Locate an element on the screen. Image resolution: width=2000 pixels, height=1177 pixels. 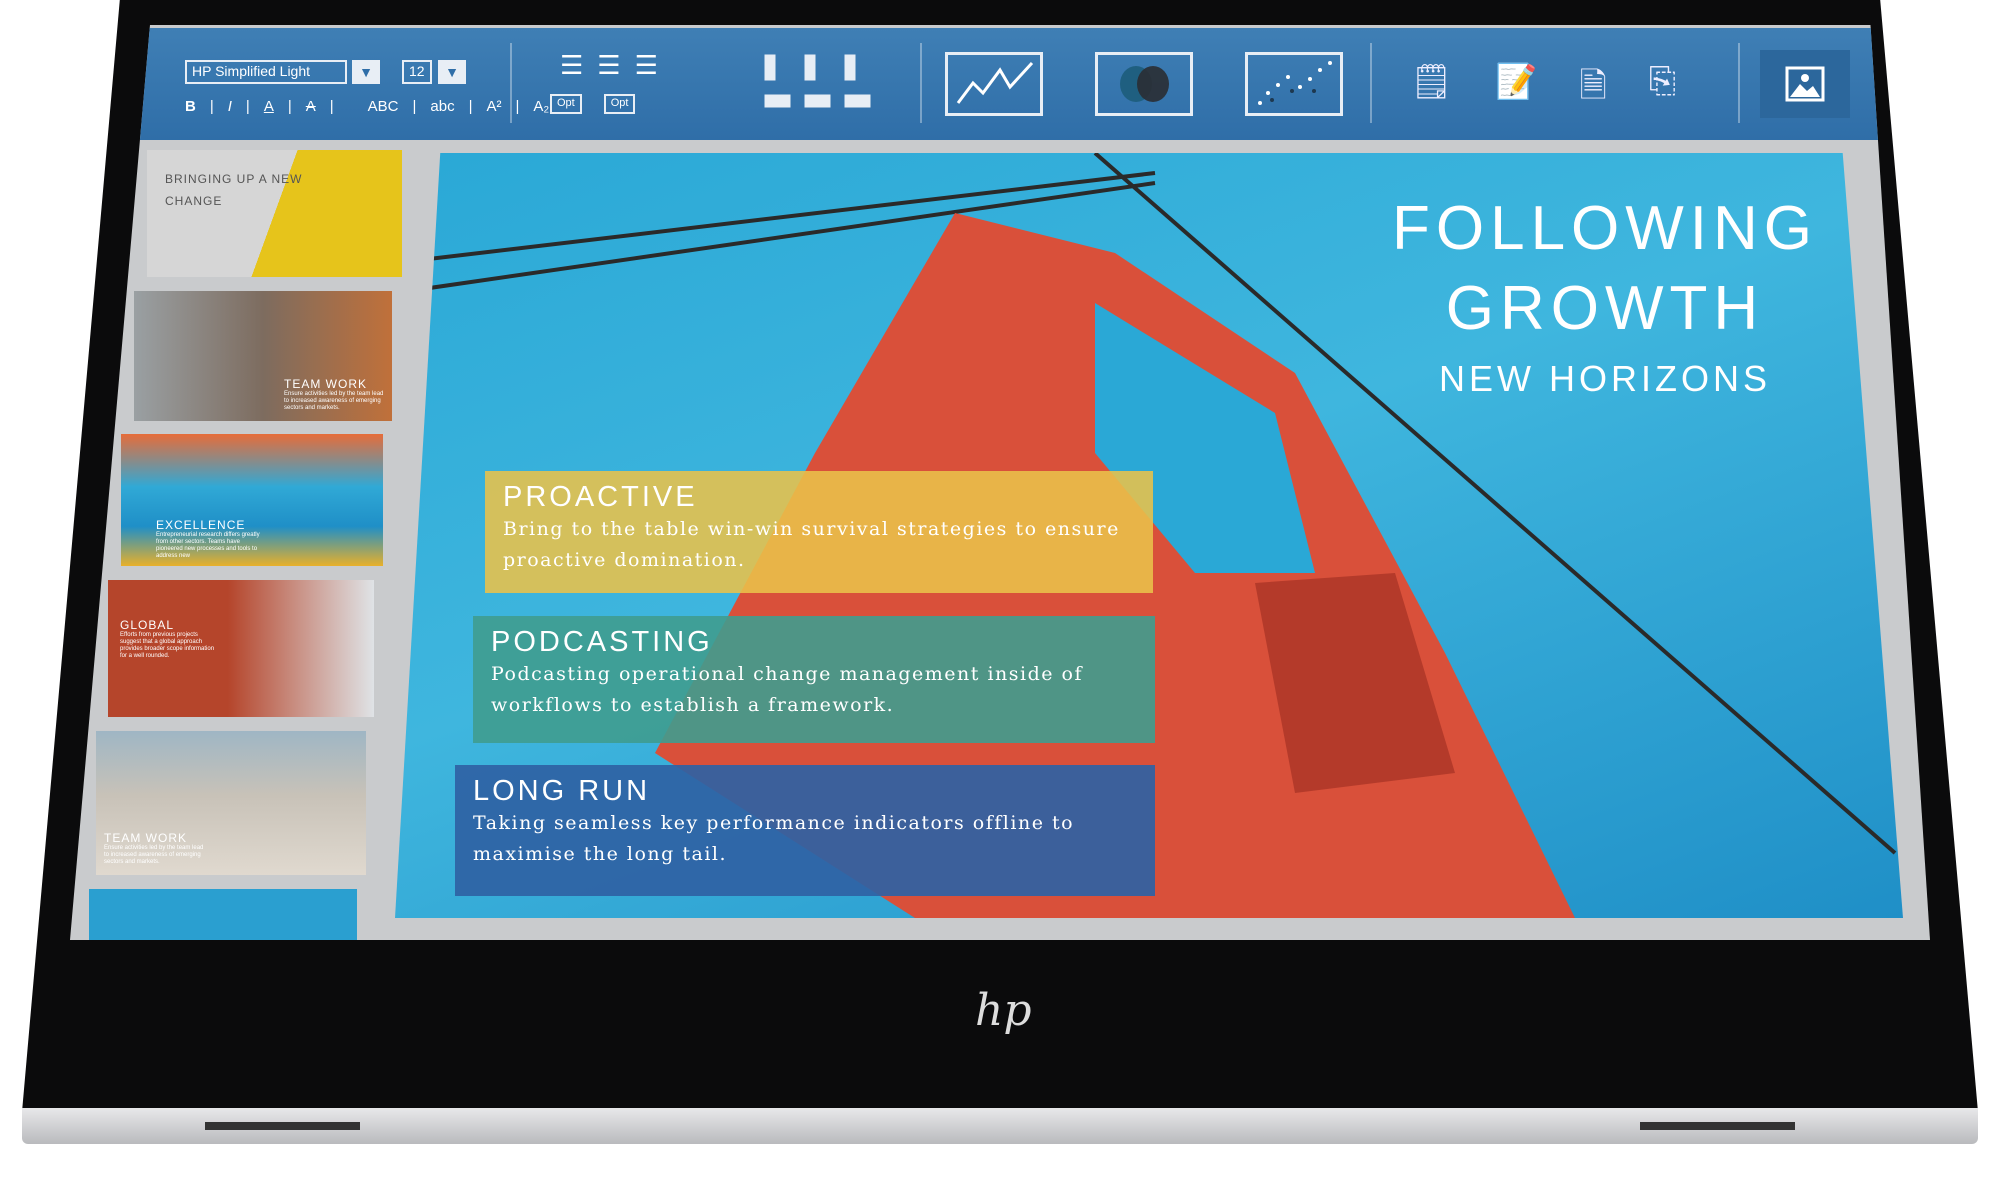
slide-subtitle: NEW HORIZONS is located at coordinates (1605, 378).